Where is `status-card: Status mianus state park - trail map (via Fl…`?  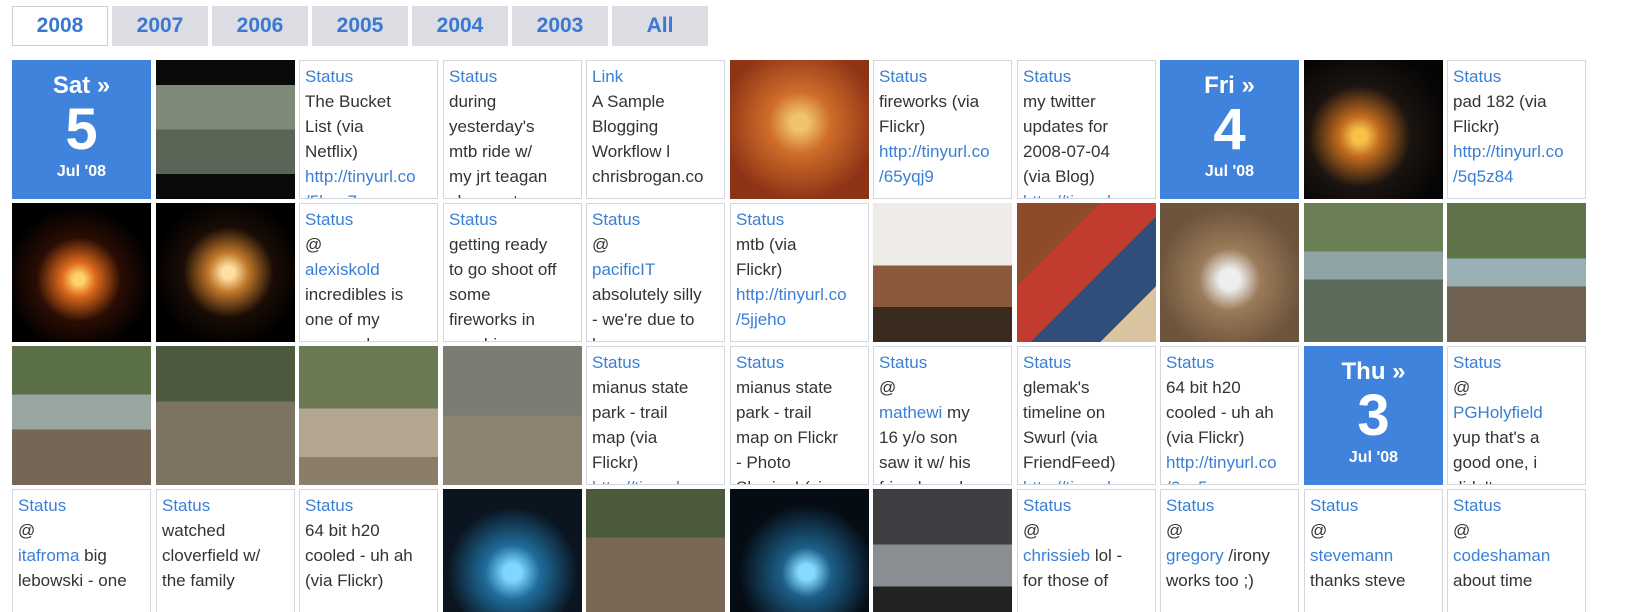 status-card: Status mianus state park - trail map (via Fl… is located at coordinates (655, 415).